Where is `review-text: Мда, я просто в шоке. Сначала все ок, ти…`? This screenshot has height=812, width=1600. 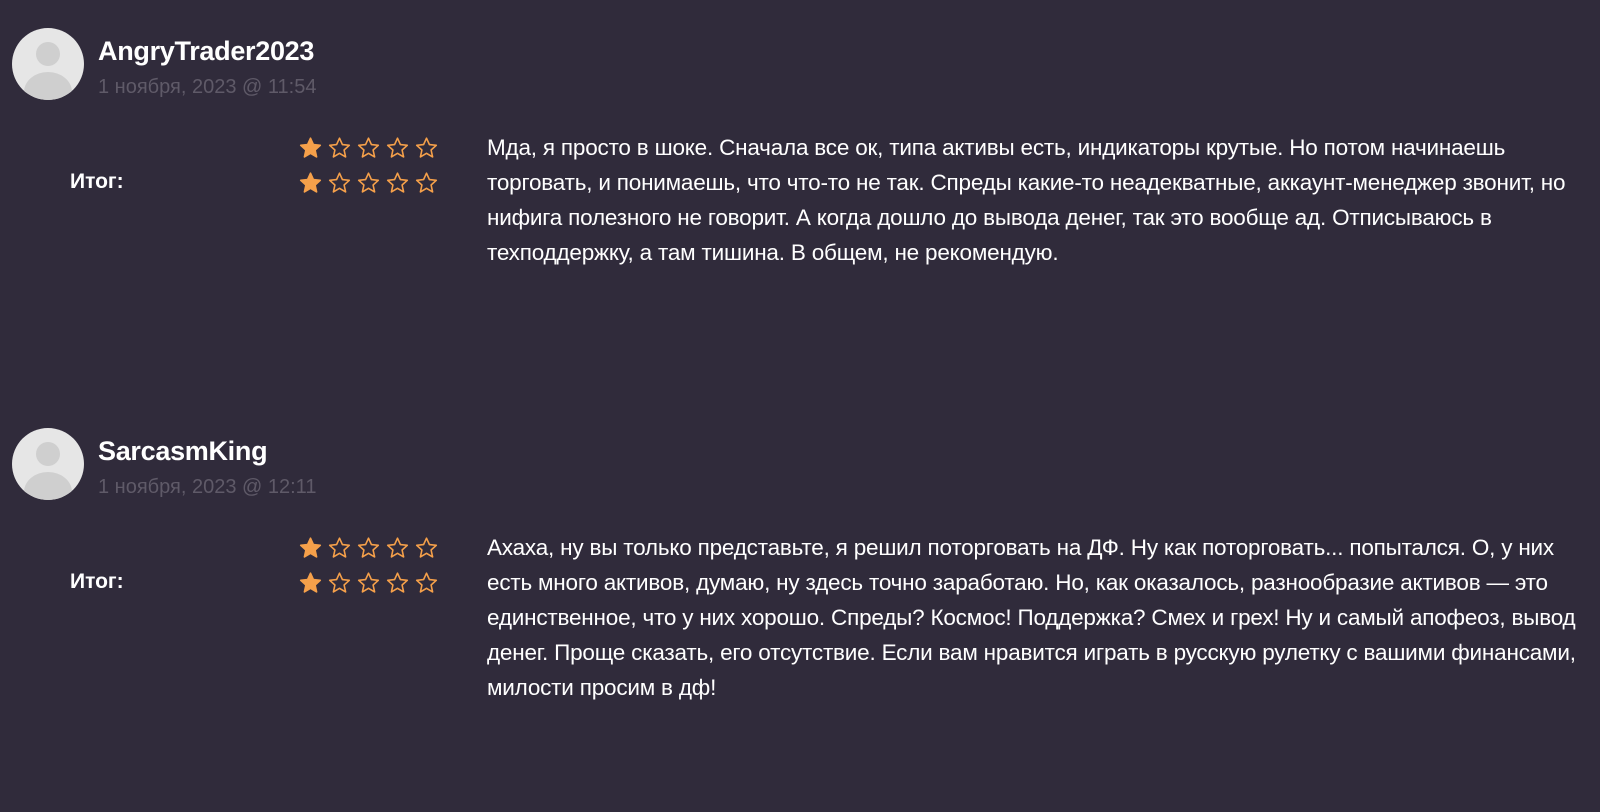 review-text: Мда, я просто в шоке. Сначала все ок, ти… is located at coordinates (1026, 200).